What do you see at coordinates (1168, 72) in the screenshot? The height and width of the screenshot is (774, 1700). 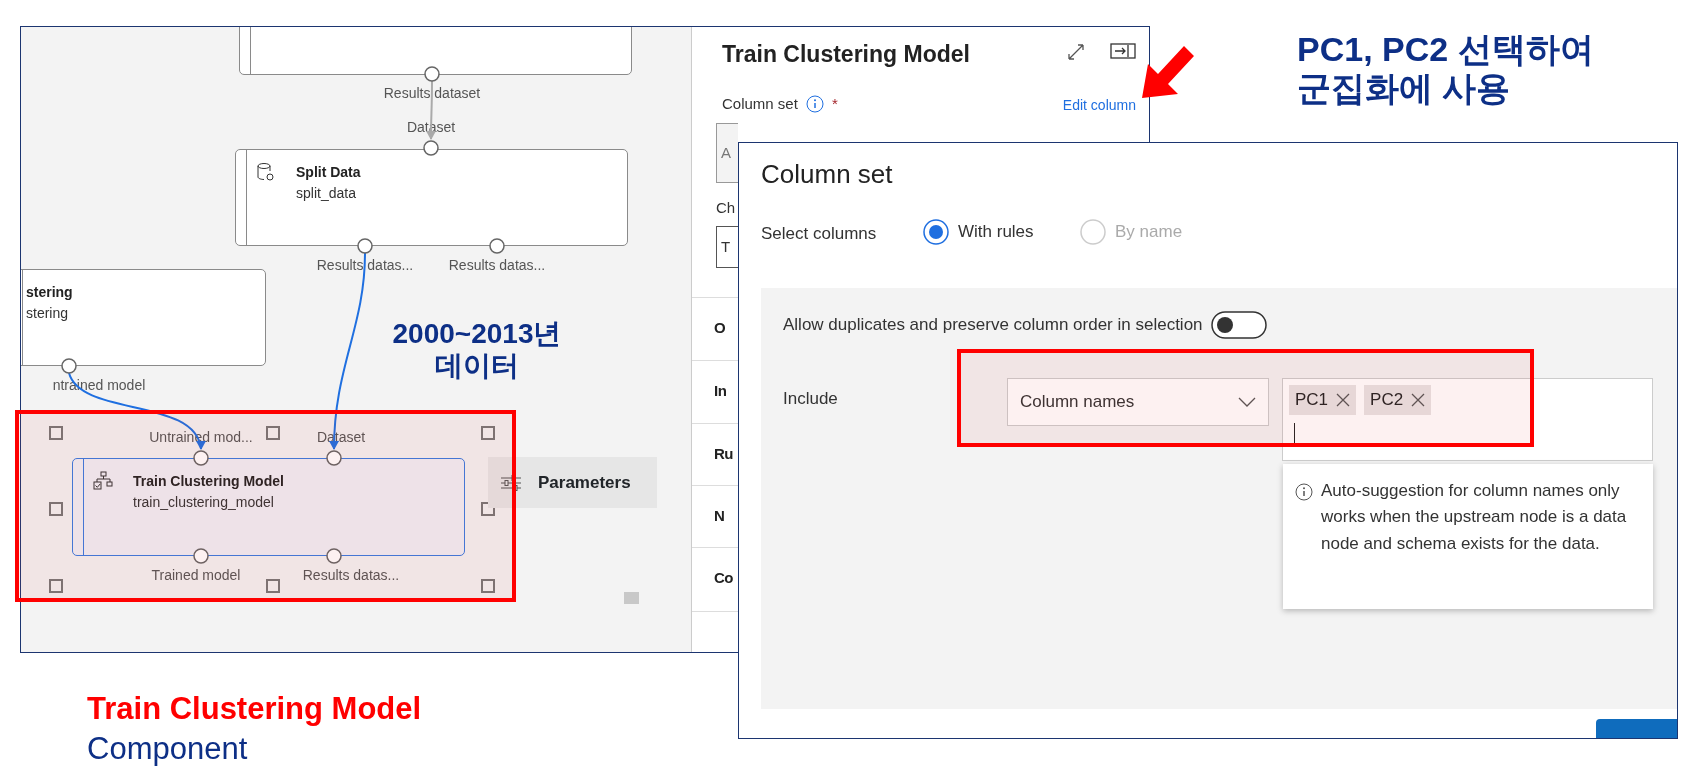 I see `pointer-arrow` at bounding box center [1168, 72].